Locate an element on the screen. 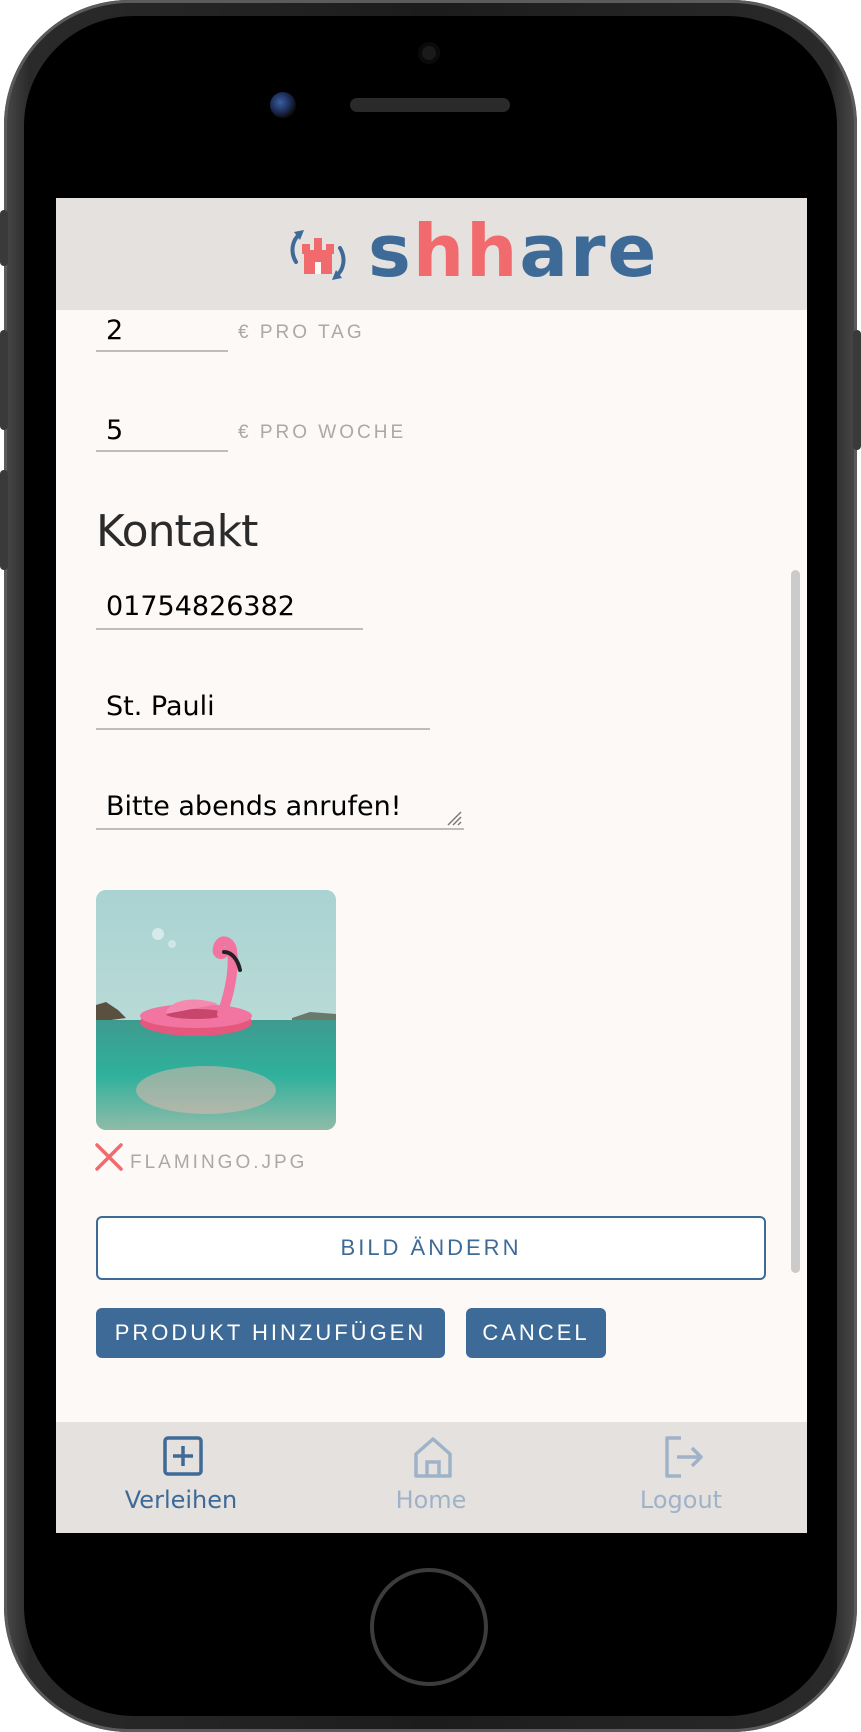  close-icon is located at coordinates (109, 1157).